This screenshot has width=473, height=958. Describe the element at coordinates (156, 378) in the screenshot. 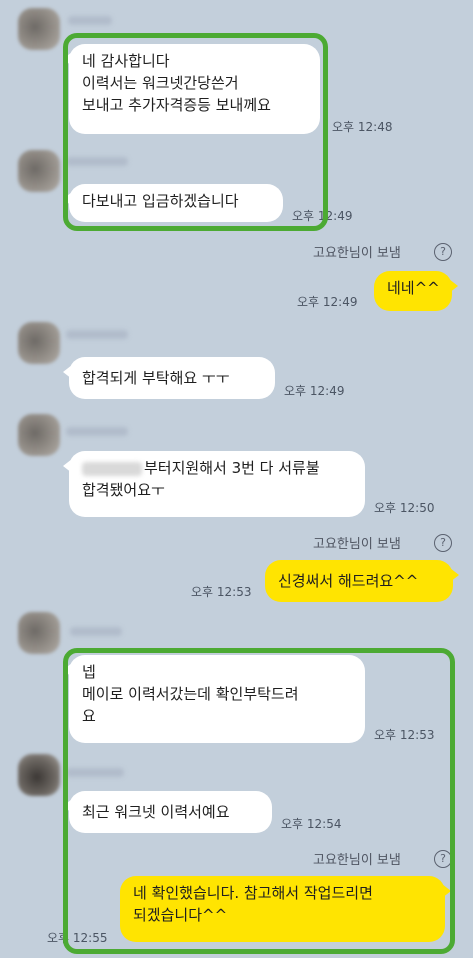

I see `message-text: 합격되게 부탁해요 ㅜㅜ` at that location.